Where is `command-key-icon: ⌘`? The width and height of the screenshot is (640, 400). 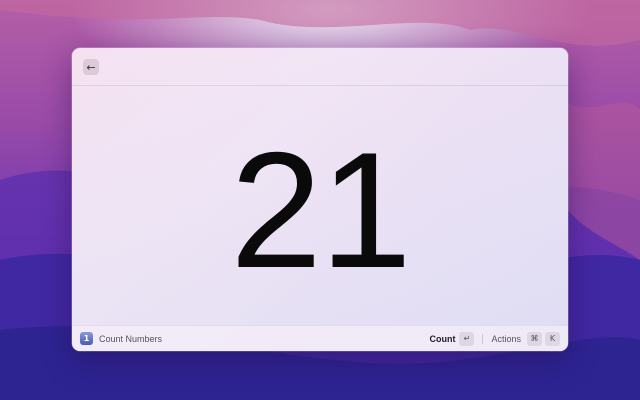 command-key-icon: ⌘ is located at coordinates (534, 338).